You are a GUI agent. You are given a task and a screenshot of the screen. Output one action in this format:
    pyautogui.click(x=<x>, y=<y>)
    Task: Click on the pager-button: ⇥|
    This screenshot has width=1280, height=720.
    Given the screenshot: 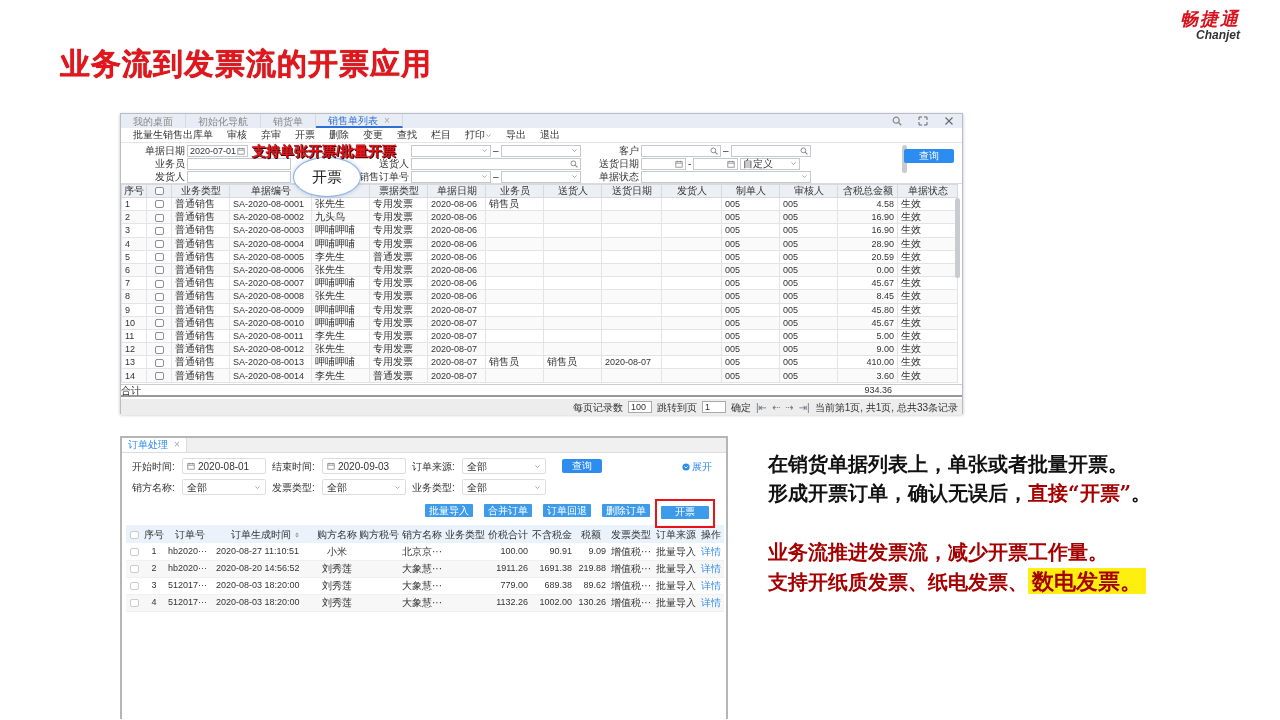 What is the action you would take?
    pyautogui.click(x=804, y=407)
    